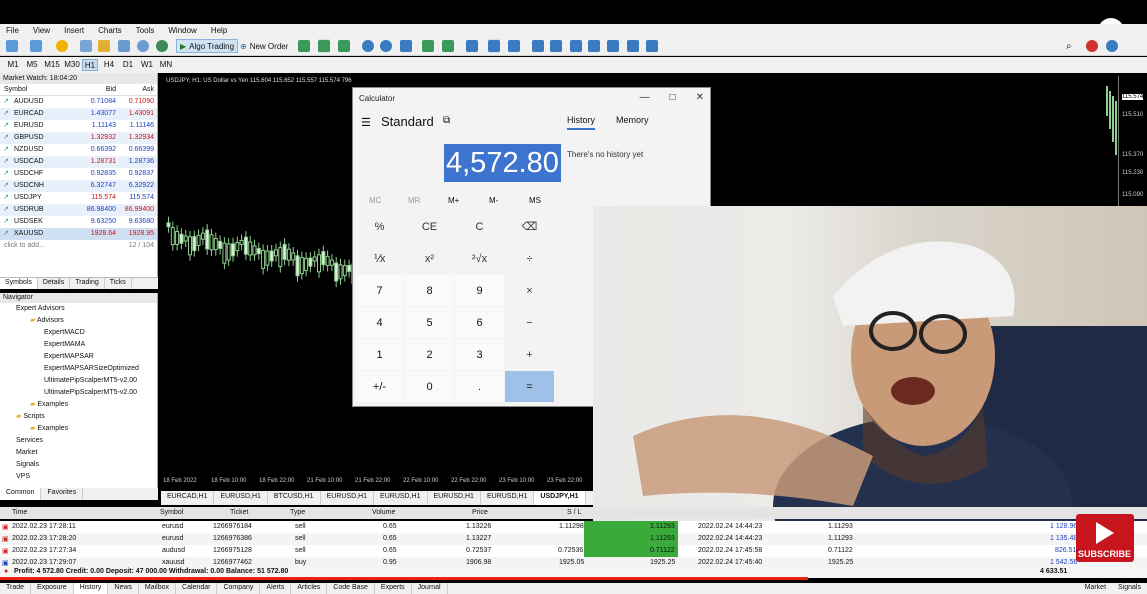  What do you see at coordinates (429, 354) in the screenshot?
I see `digit-2-button: 2` at bounding box center [429, 354].